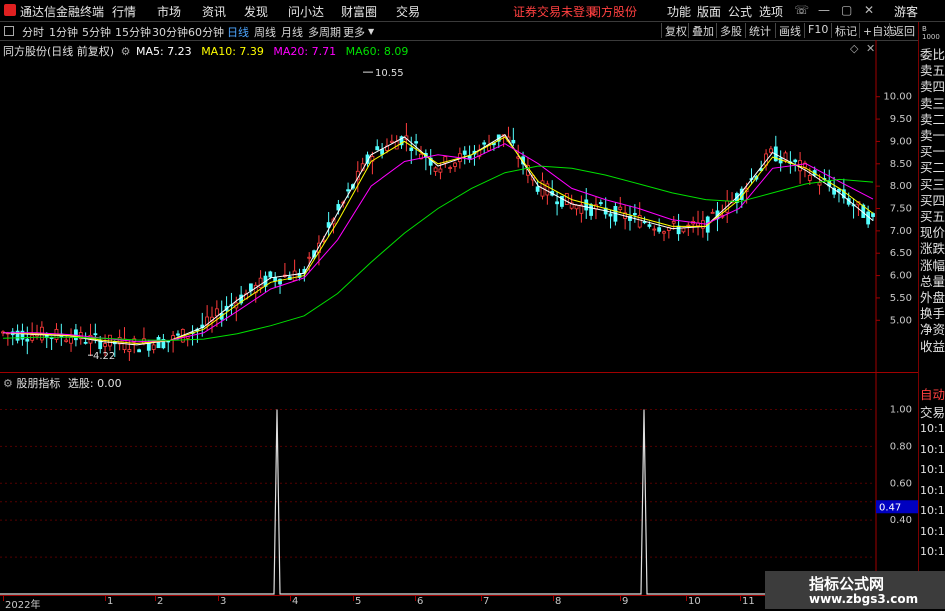 The width and height of the screenshot is (945, 611). What do you see at coordinates (170, 32) in the screenshot?
I see `period-30min: 30分钟` at bounding box center [170, 32].